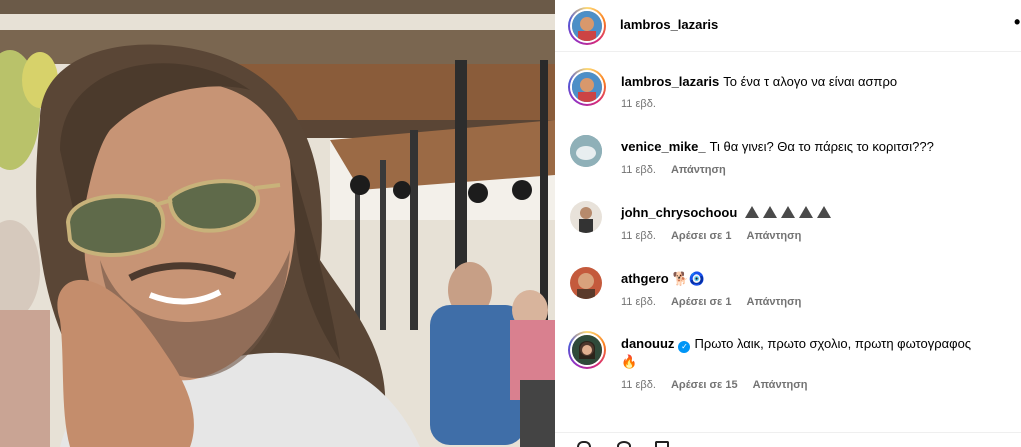  I want to click on comment-meta: 11 εβδ. Απάντηση, so click(679, 170).